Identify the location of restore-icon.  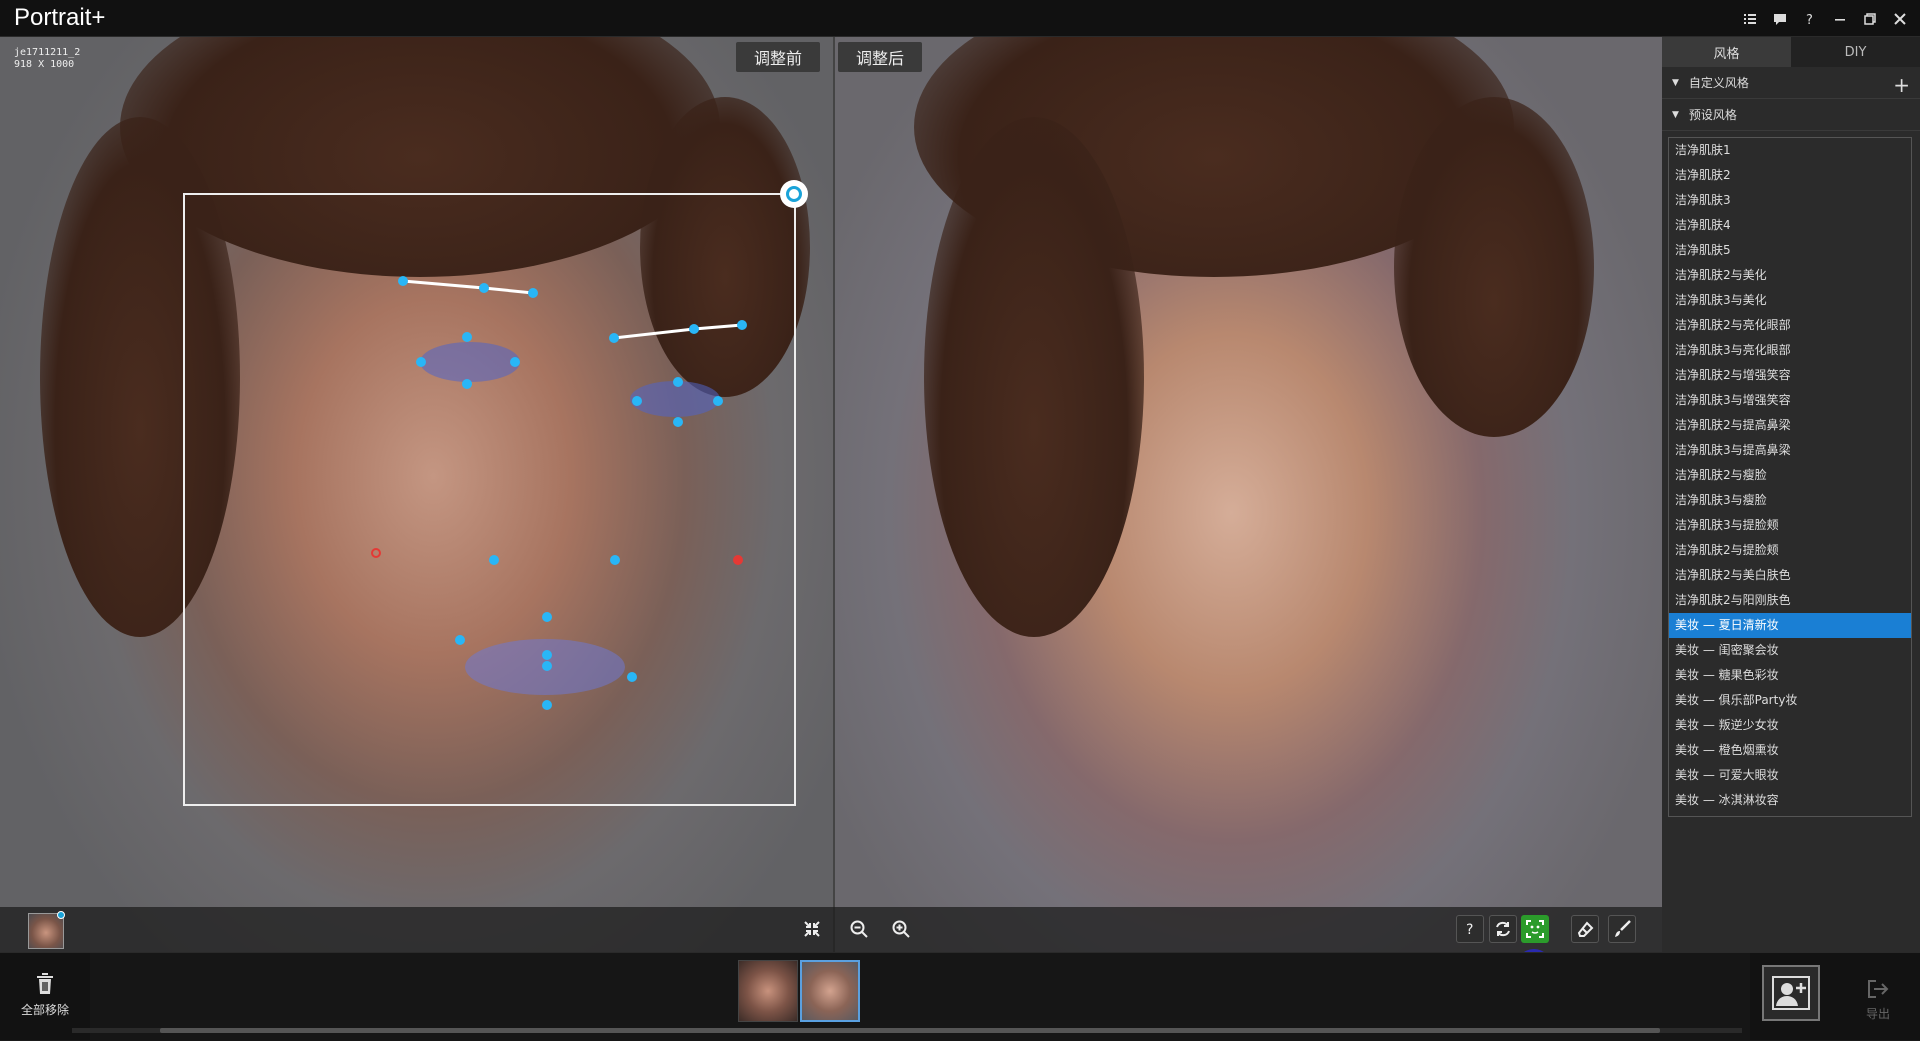
(1870, 19).